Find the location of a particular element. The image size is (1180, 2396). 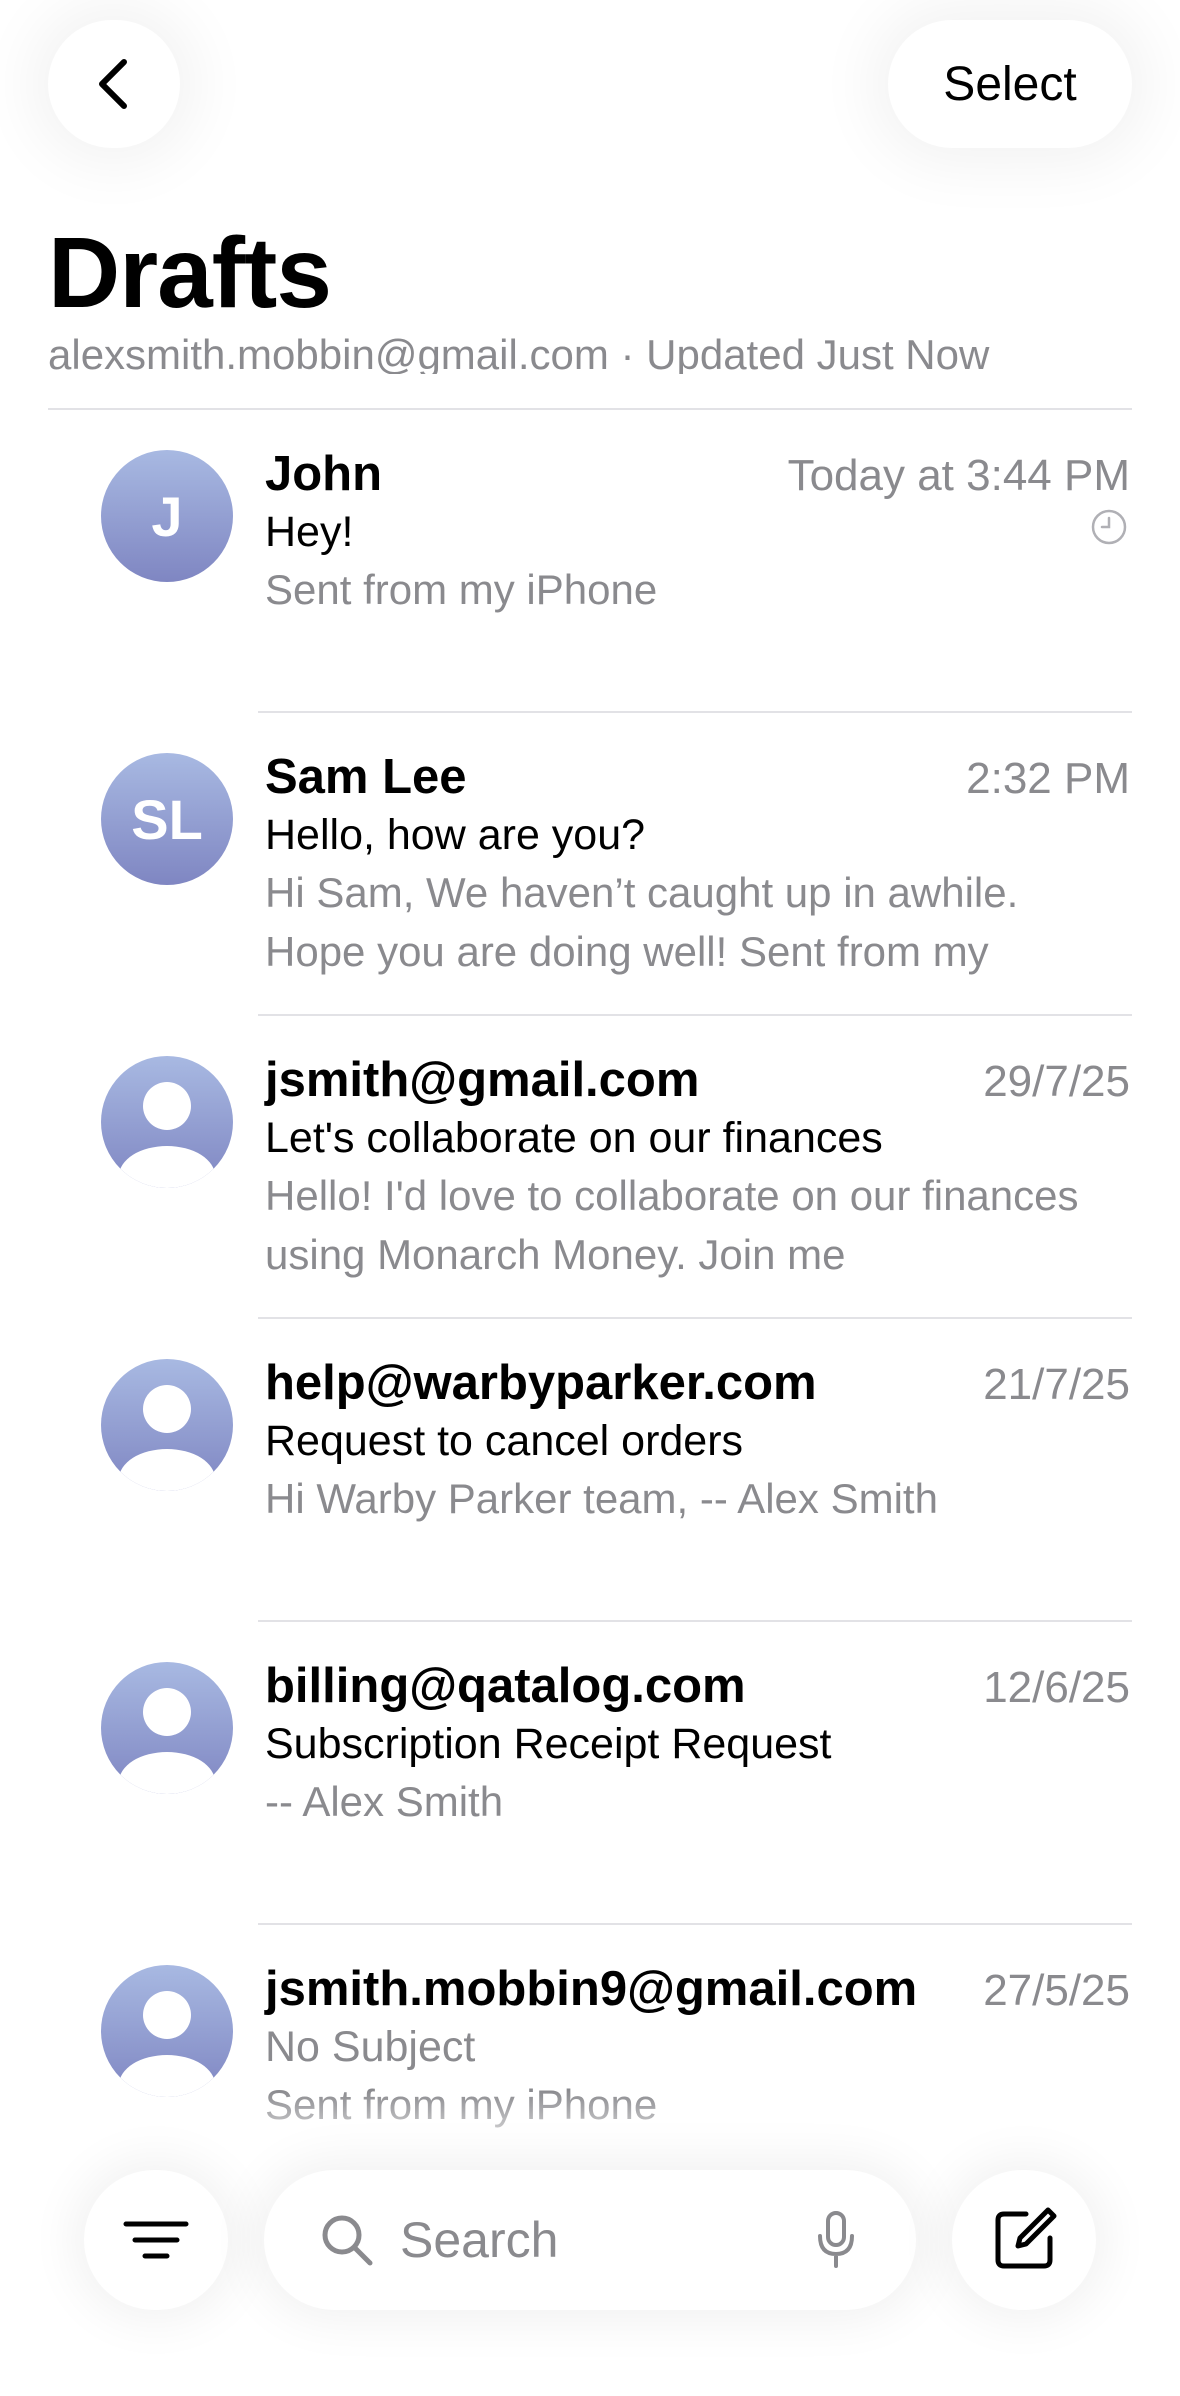

draft-sender: billing@qatalog.com is located at coordinates (505, 1686).